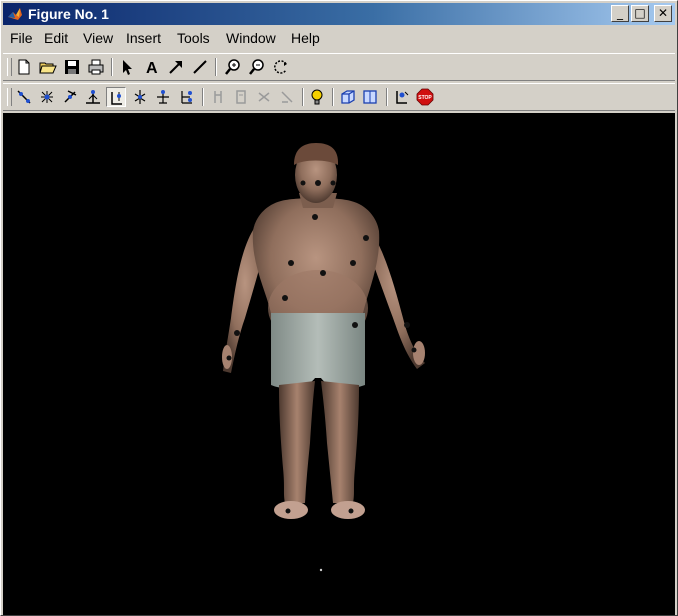 This screenshot has height=616, width=678. Describe the element at coordinates (281, 67) in the screenshot. I see `rotate-3d-icon` at that location.